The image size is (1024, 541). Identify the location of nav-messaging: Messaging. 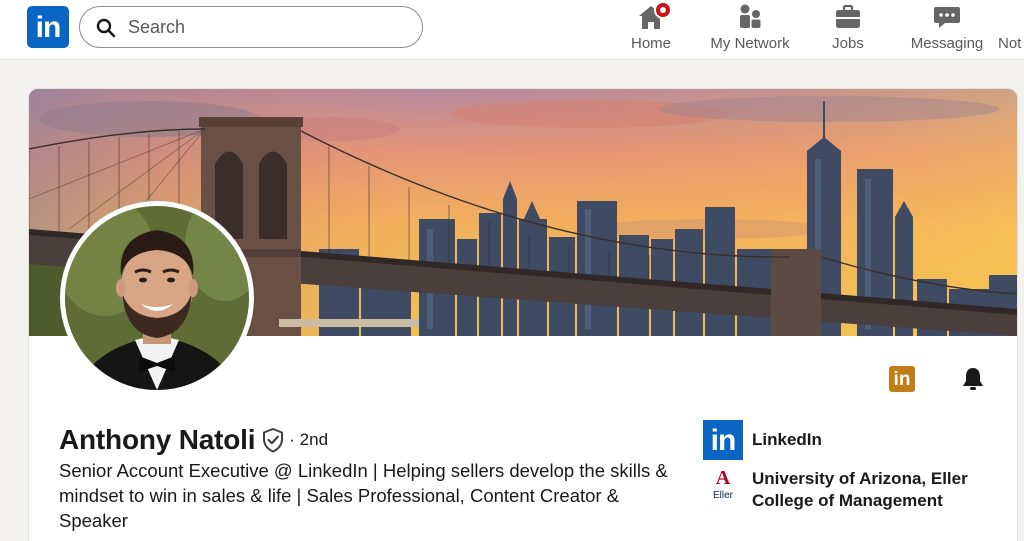
(947, 30).